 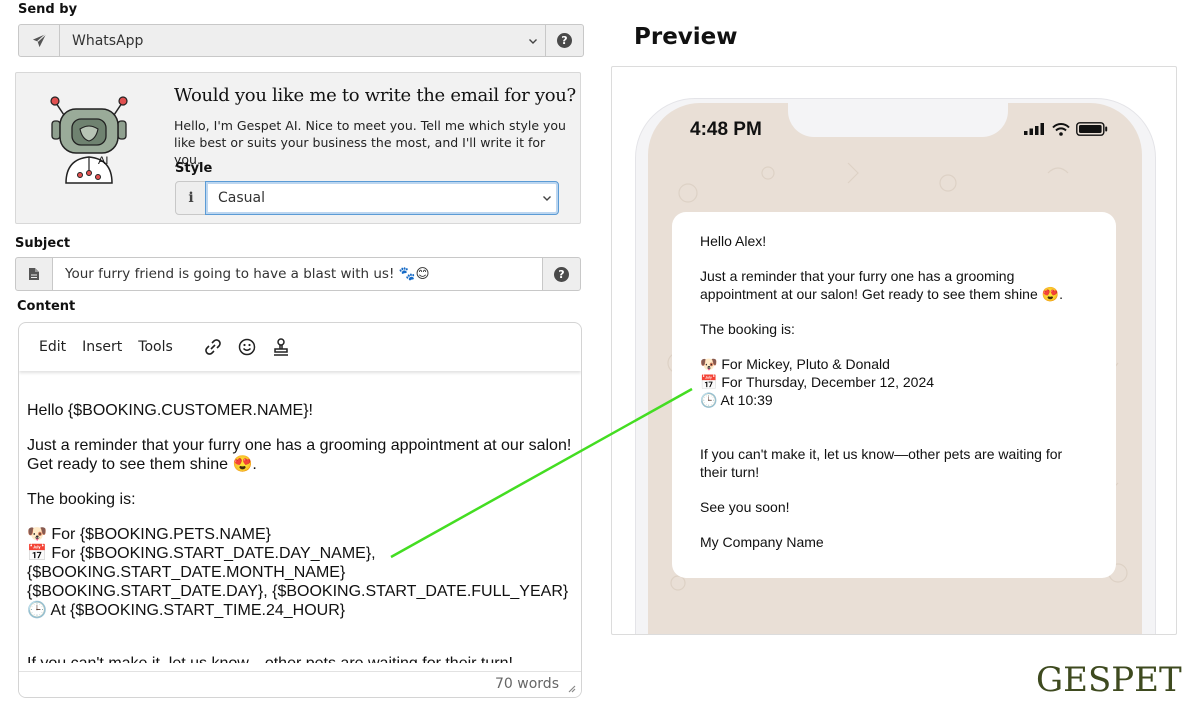 I want to click on msg-line-pets: 🐶 For Mickey, Pluto & Donald, so click(x=795, y=364).